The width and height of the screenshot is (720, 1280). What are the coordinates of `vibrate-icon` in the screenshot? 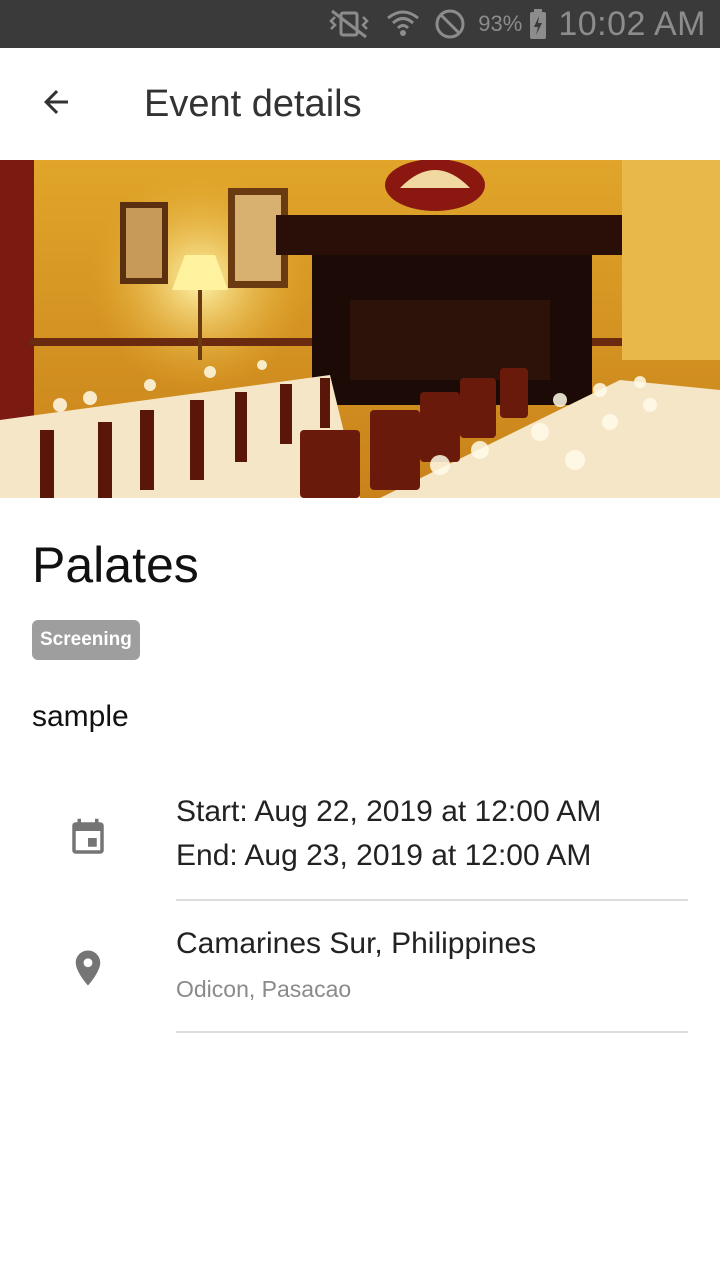 It's located at (349, 24).